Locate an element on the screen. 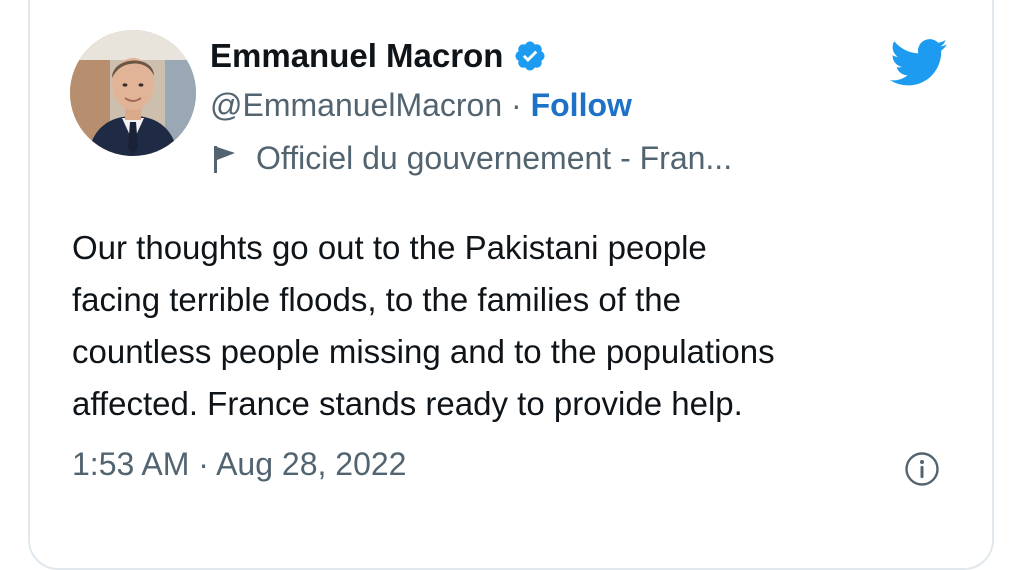 The width and height of the screenshot is (1024, 570). handle-row: @EmmanuelMacron · Follow is located at coordinates (421, 105).